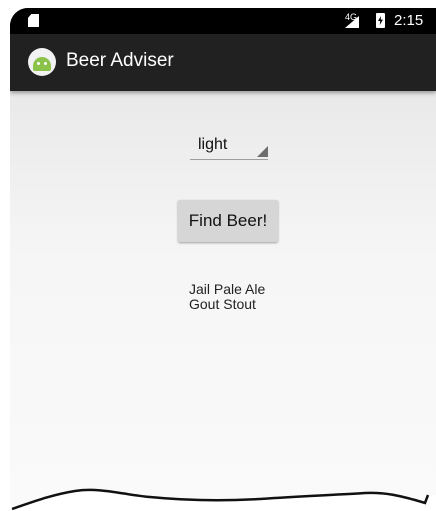 The image size is (436, 511). I want to click on spinner-selected-value: light, so click(213, 144).